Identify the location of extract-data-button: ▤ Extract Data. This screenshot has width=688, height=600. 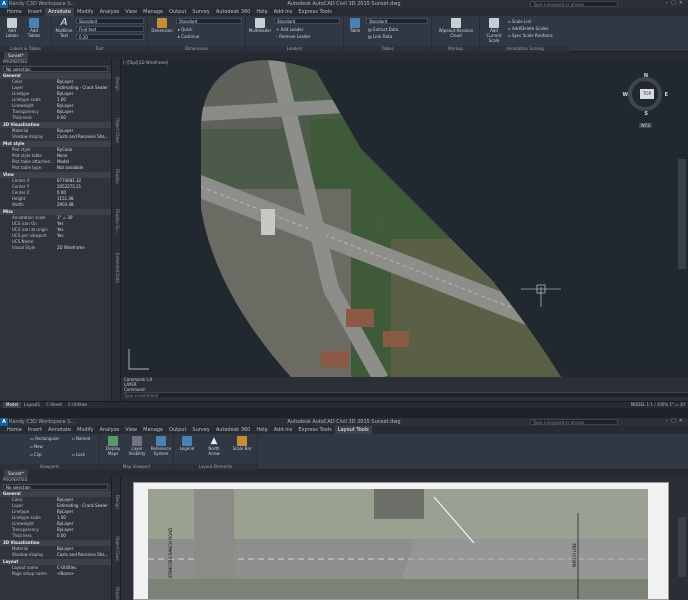
(383, 29).